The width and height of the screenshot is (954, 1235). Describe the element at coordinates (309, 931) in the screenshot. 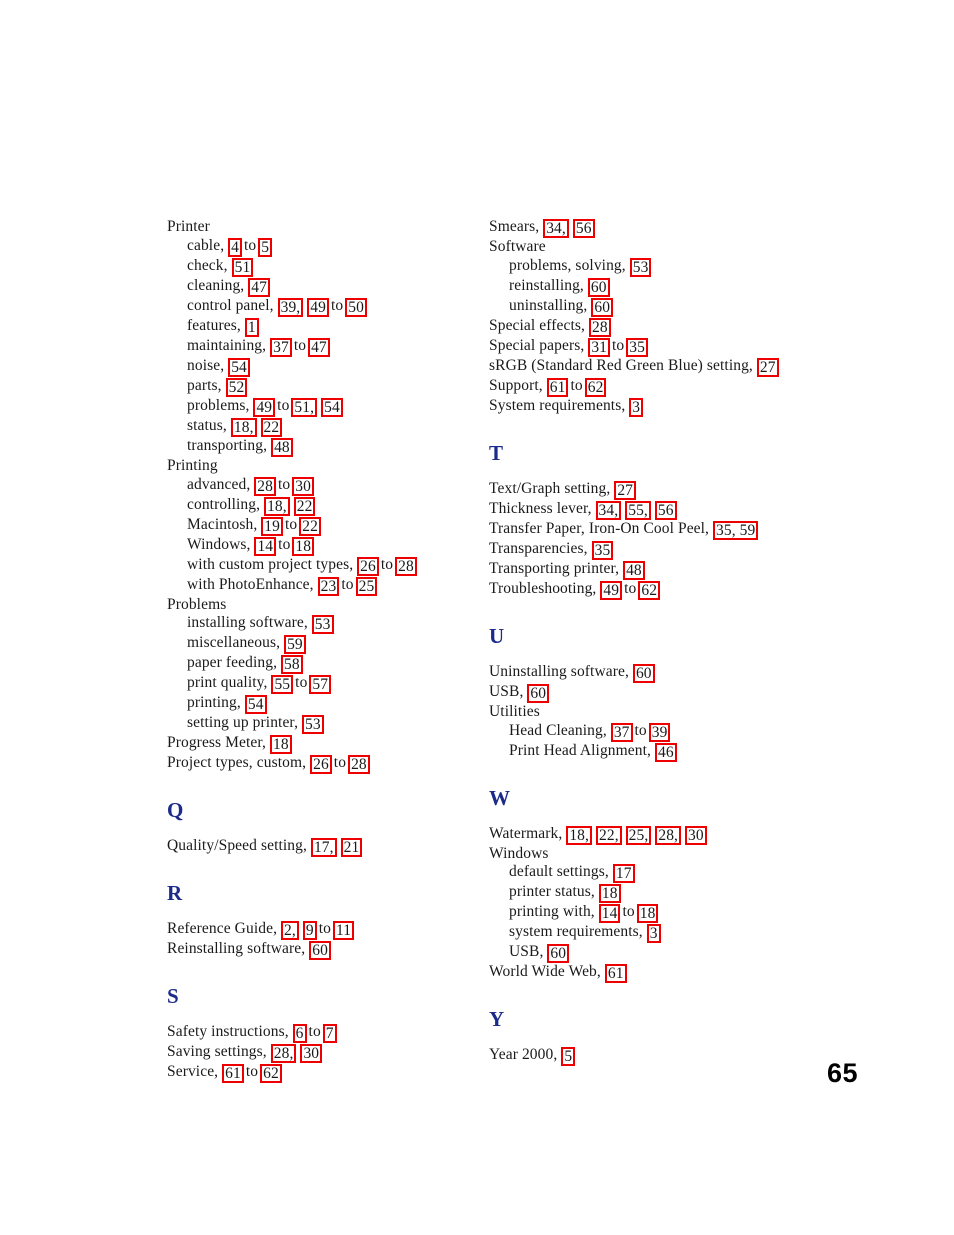

I see `page-ref-box: 9` at that location.